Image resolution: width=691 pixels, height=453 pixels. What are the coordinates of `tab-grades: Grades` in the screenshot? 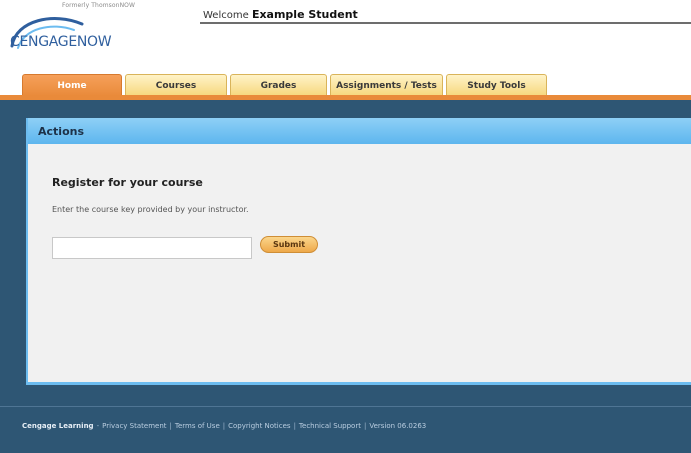 It's located at (278, 85).